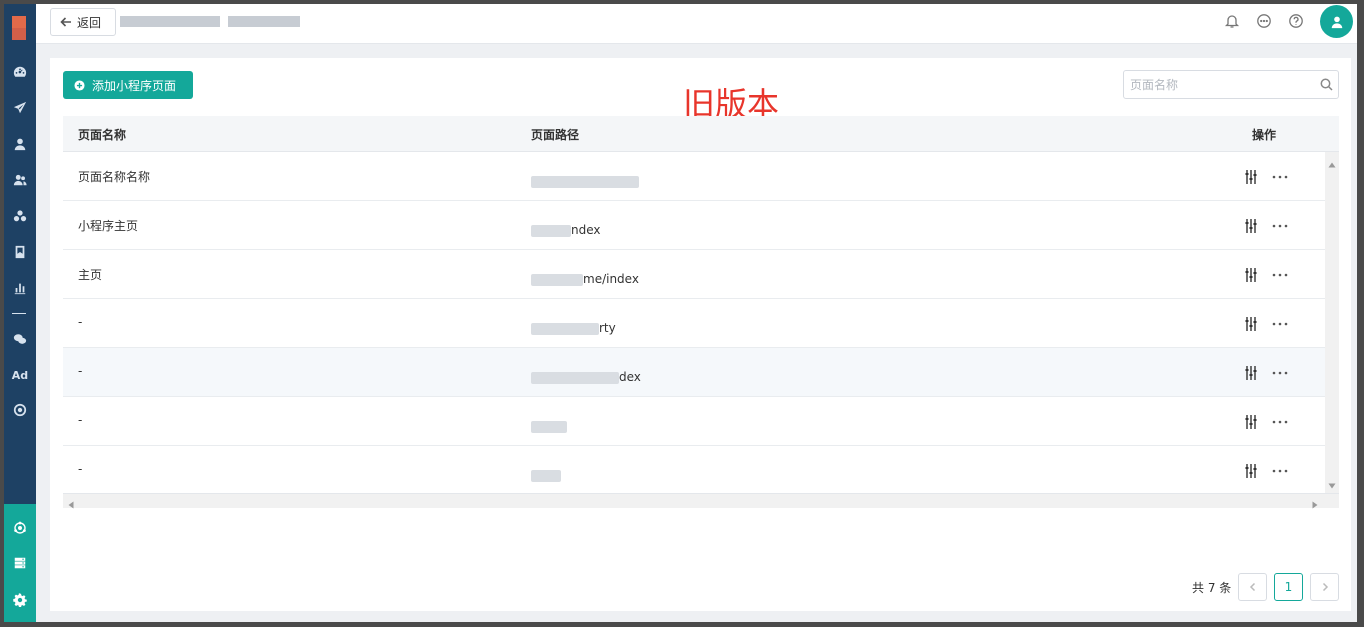  Describe the element at coordinates (694, 372) in the screenshot. I see `table-row: - dex` at that location.